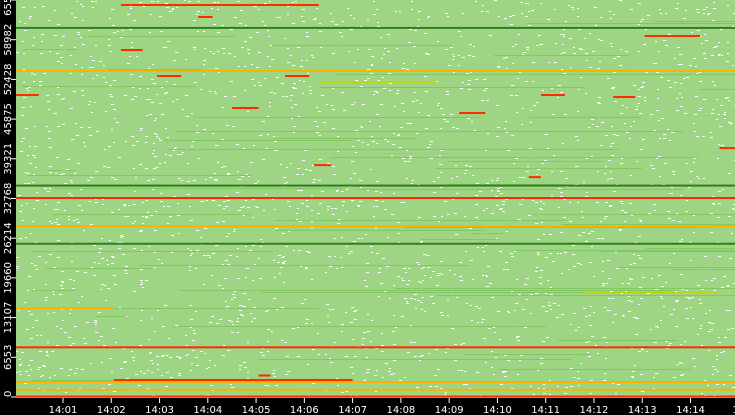 The height and width of the screenshot is (415, 735). What do you see at coordinates (375, 396) in the screenshot?
I see `traffic-segment` at bounding box center [375, 396].